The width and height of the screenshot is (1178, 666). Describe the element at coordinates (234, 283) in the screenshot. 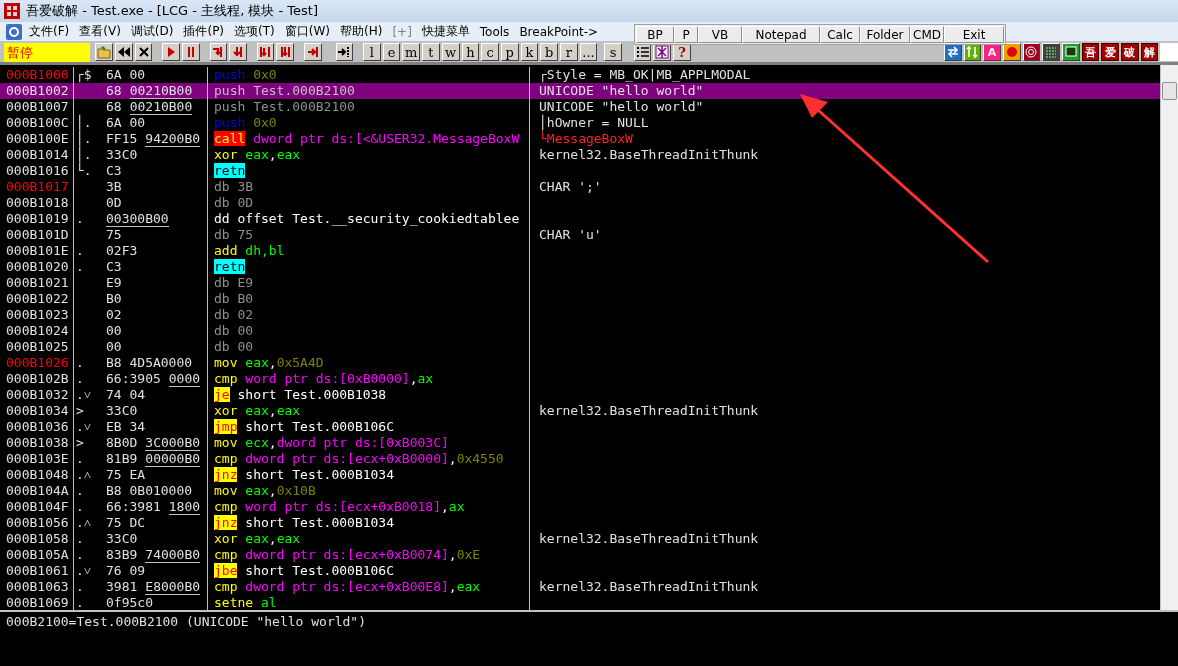

I see `instruction: db E9` at that location.